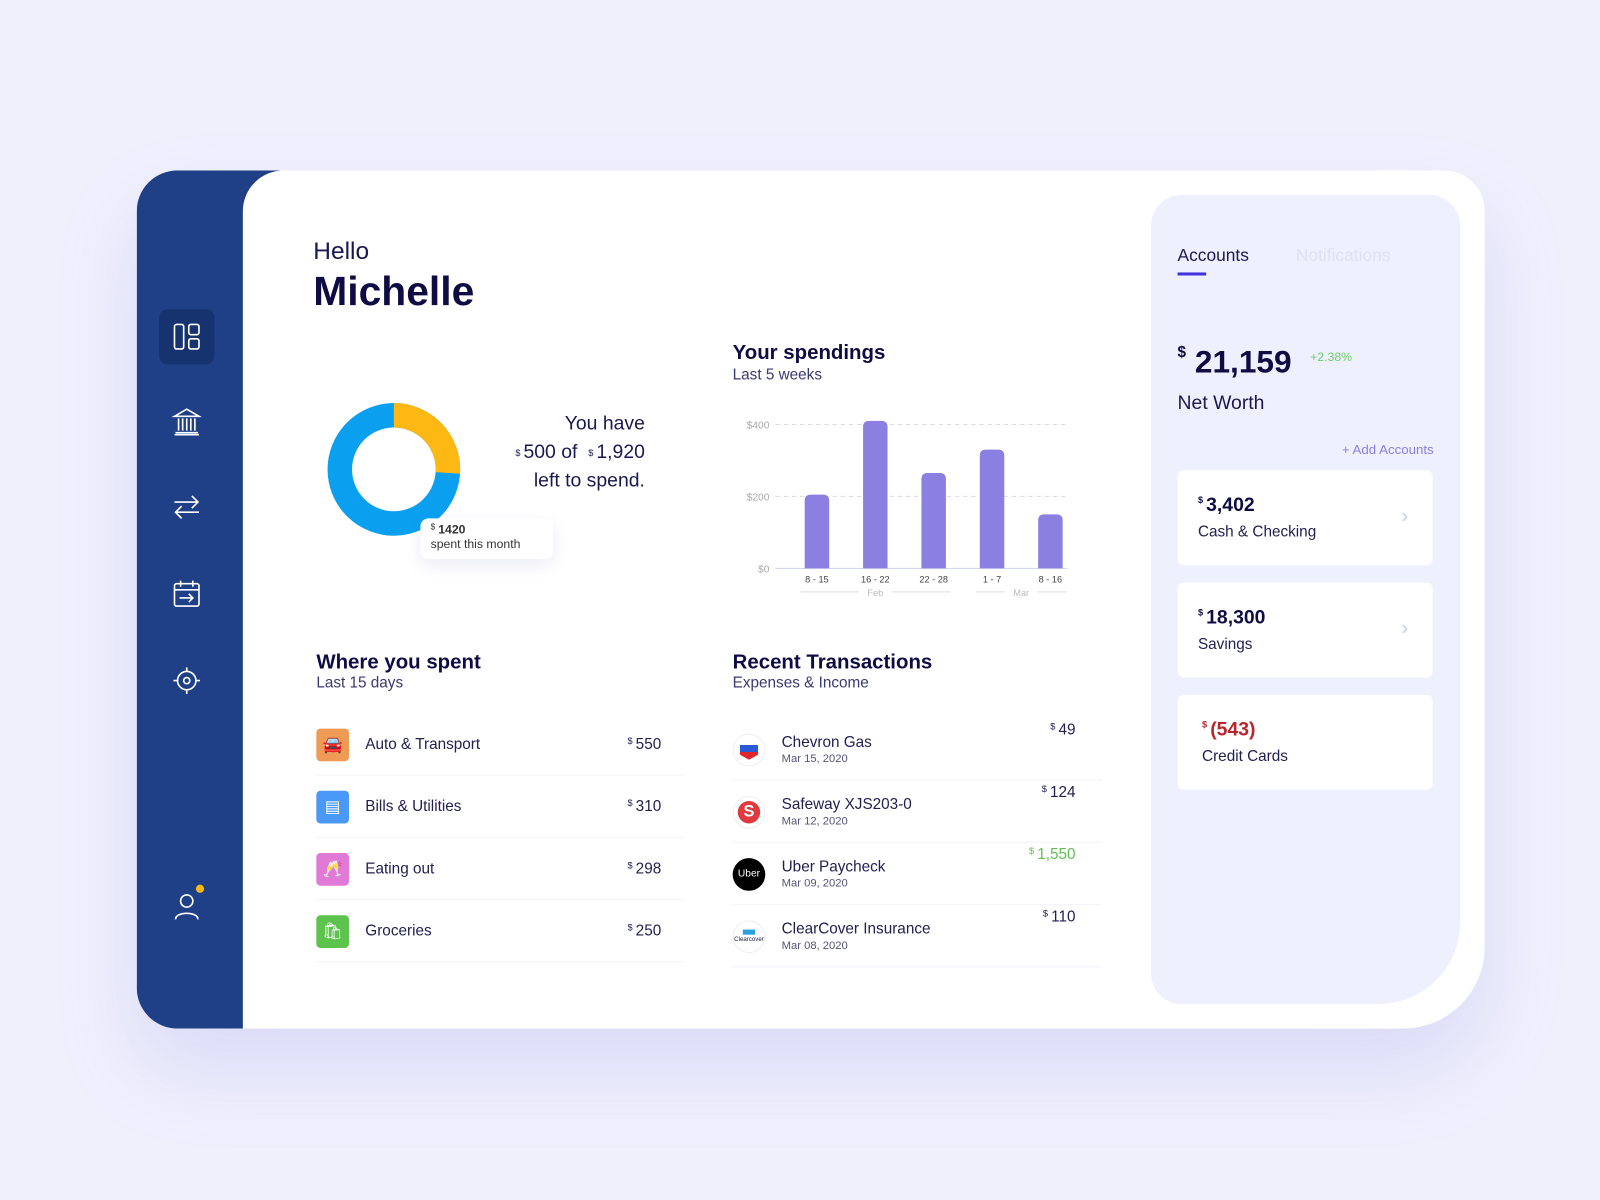 This screenshot has height=1200, width=1600. What do you see at coordinates (1221, 403) in the screenshot?
I see `net-worth-label: Net Worth` at bounding box center [1221, 403].